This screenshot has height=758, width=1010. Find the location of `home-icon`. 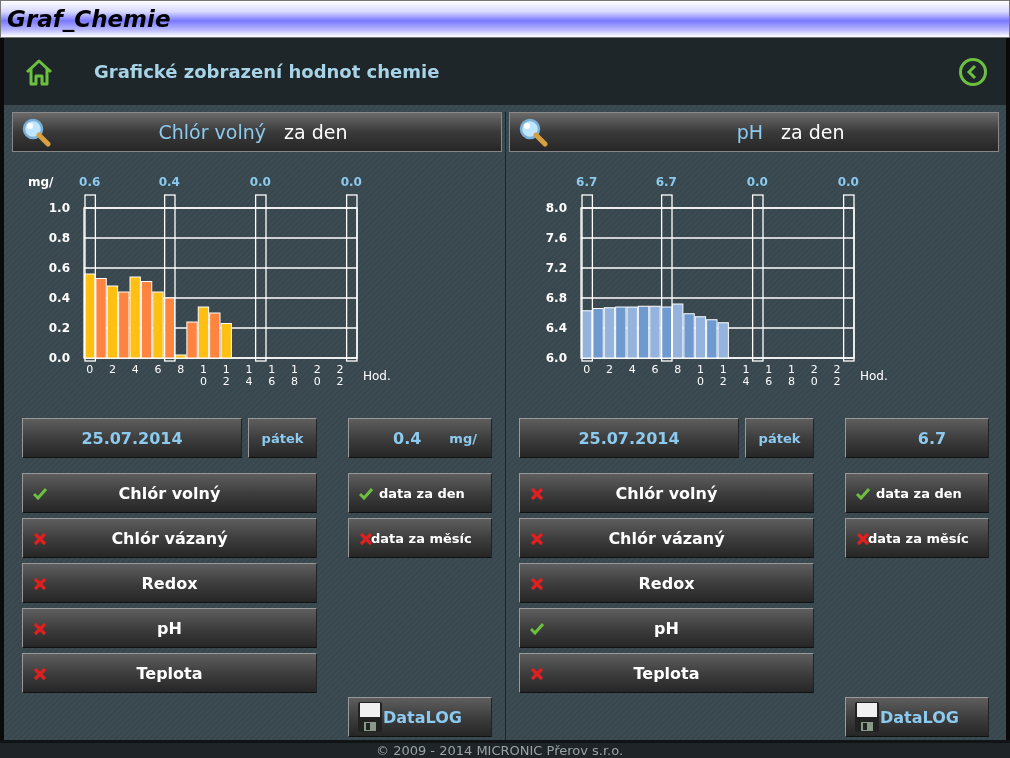

home-icon is located at coordinates (39, 71).